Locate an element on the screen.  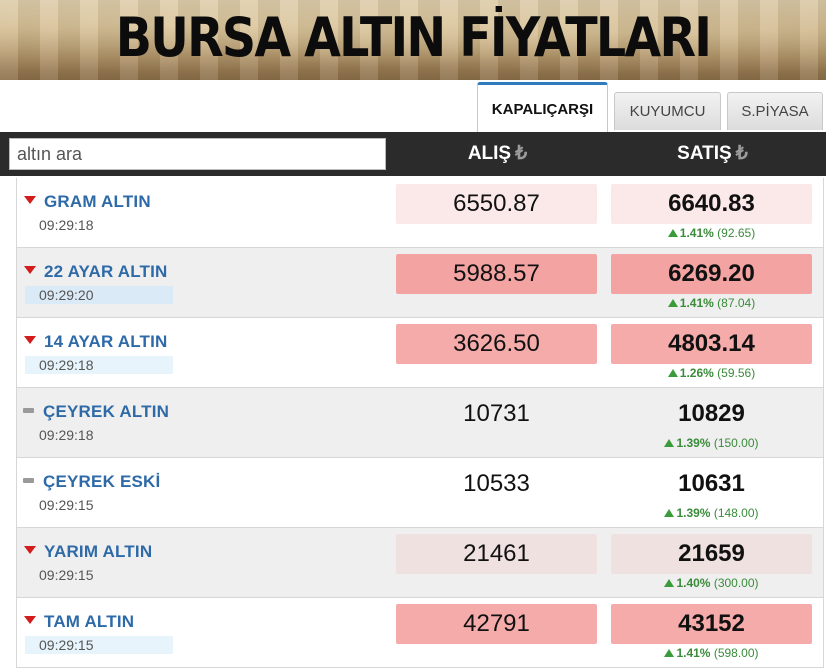
satis-price: 4803.14 is located at coordinates (711, 344).